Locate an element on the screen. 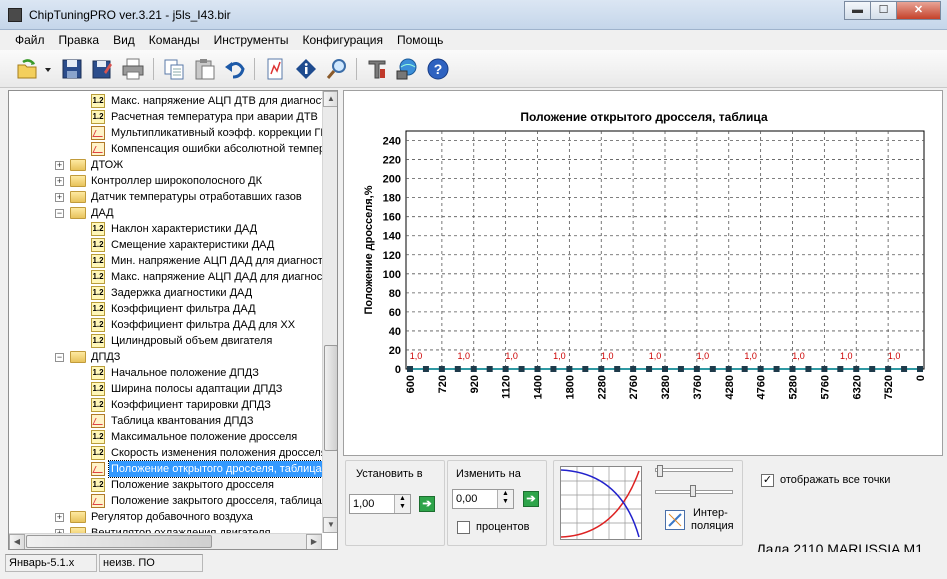  tree-item-label: Наклон характеристики ДАД is located at coordinates (184, 229).